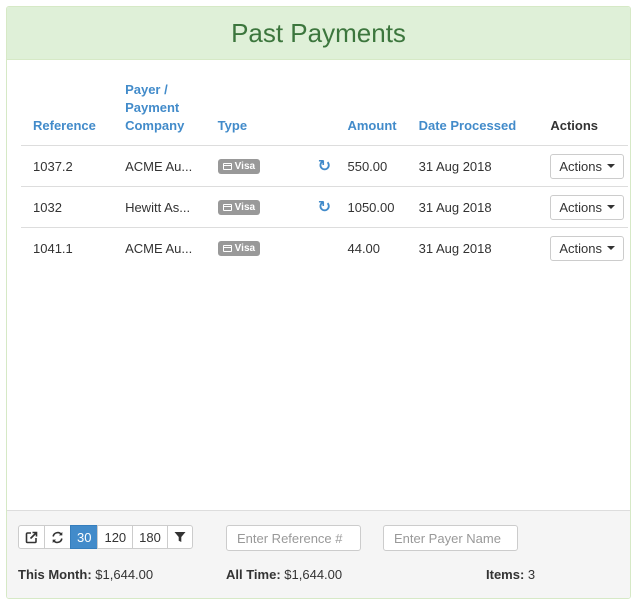 The height and width of the screenshot is (603, 637). What do you see at coordinates (321, 113) in the screenshot?
I see `column-refresh` at bounding box center [321, 113].